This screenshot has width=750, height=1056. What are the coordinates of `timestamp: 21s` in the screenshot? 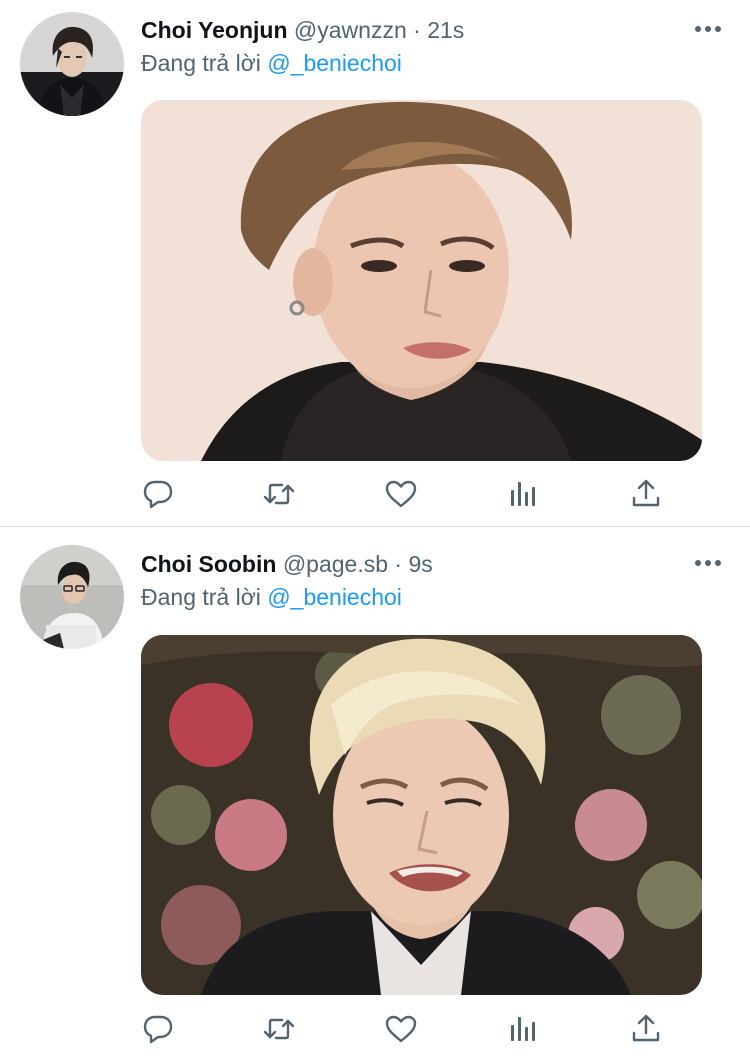 It's located at (445, 30).